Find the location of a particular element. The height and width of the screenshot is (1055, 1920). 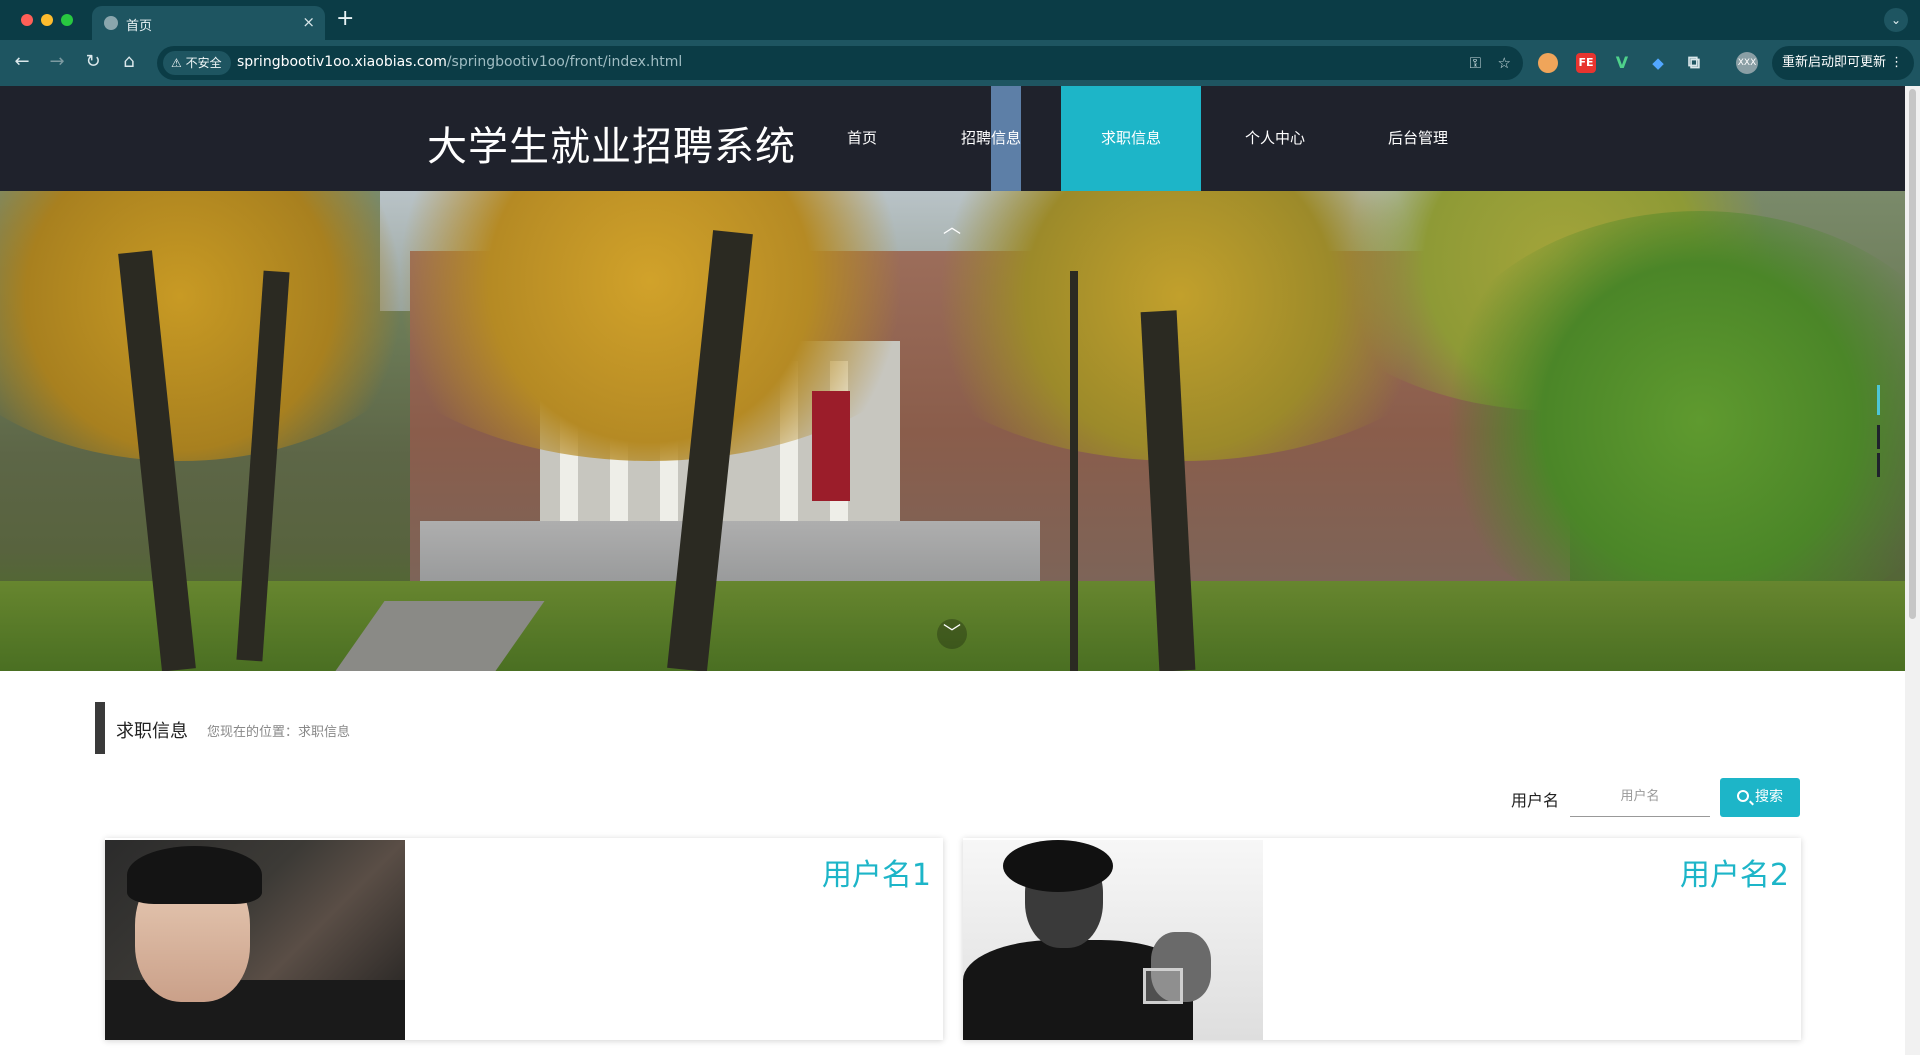

carousel-indicator-active is located at coordinates (1878, 400).